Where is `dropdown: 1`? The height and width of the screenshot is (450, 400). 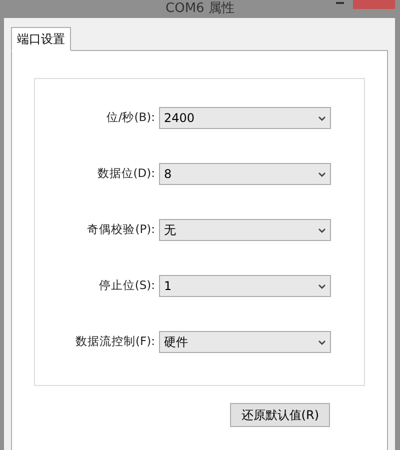 dropdown: 1 is located at coordinates (245, 286).